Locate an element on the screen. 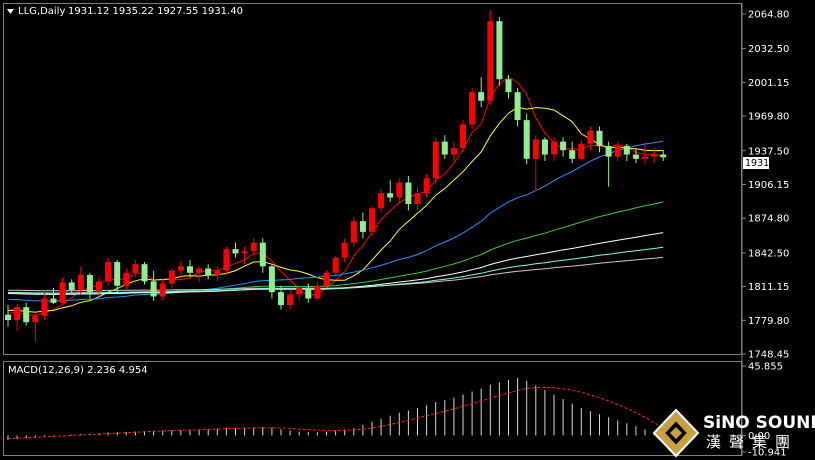 This screenshot has width=815, height=460. price-tick-label: 1779.80 is located at coordinates (768, 321).